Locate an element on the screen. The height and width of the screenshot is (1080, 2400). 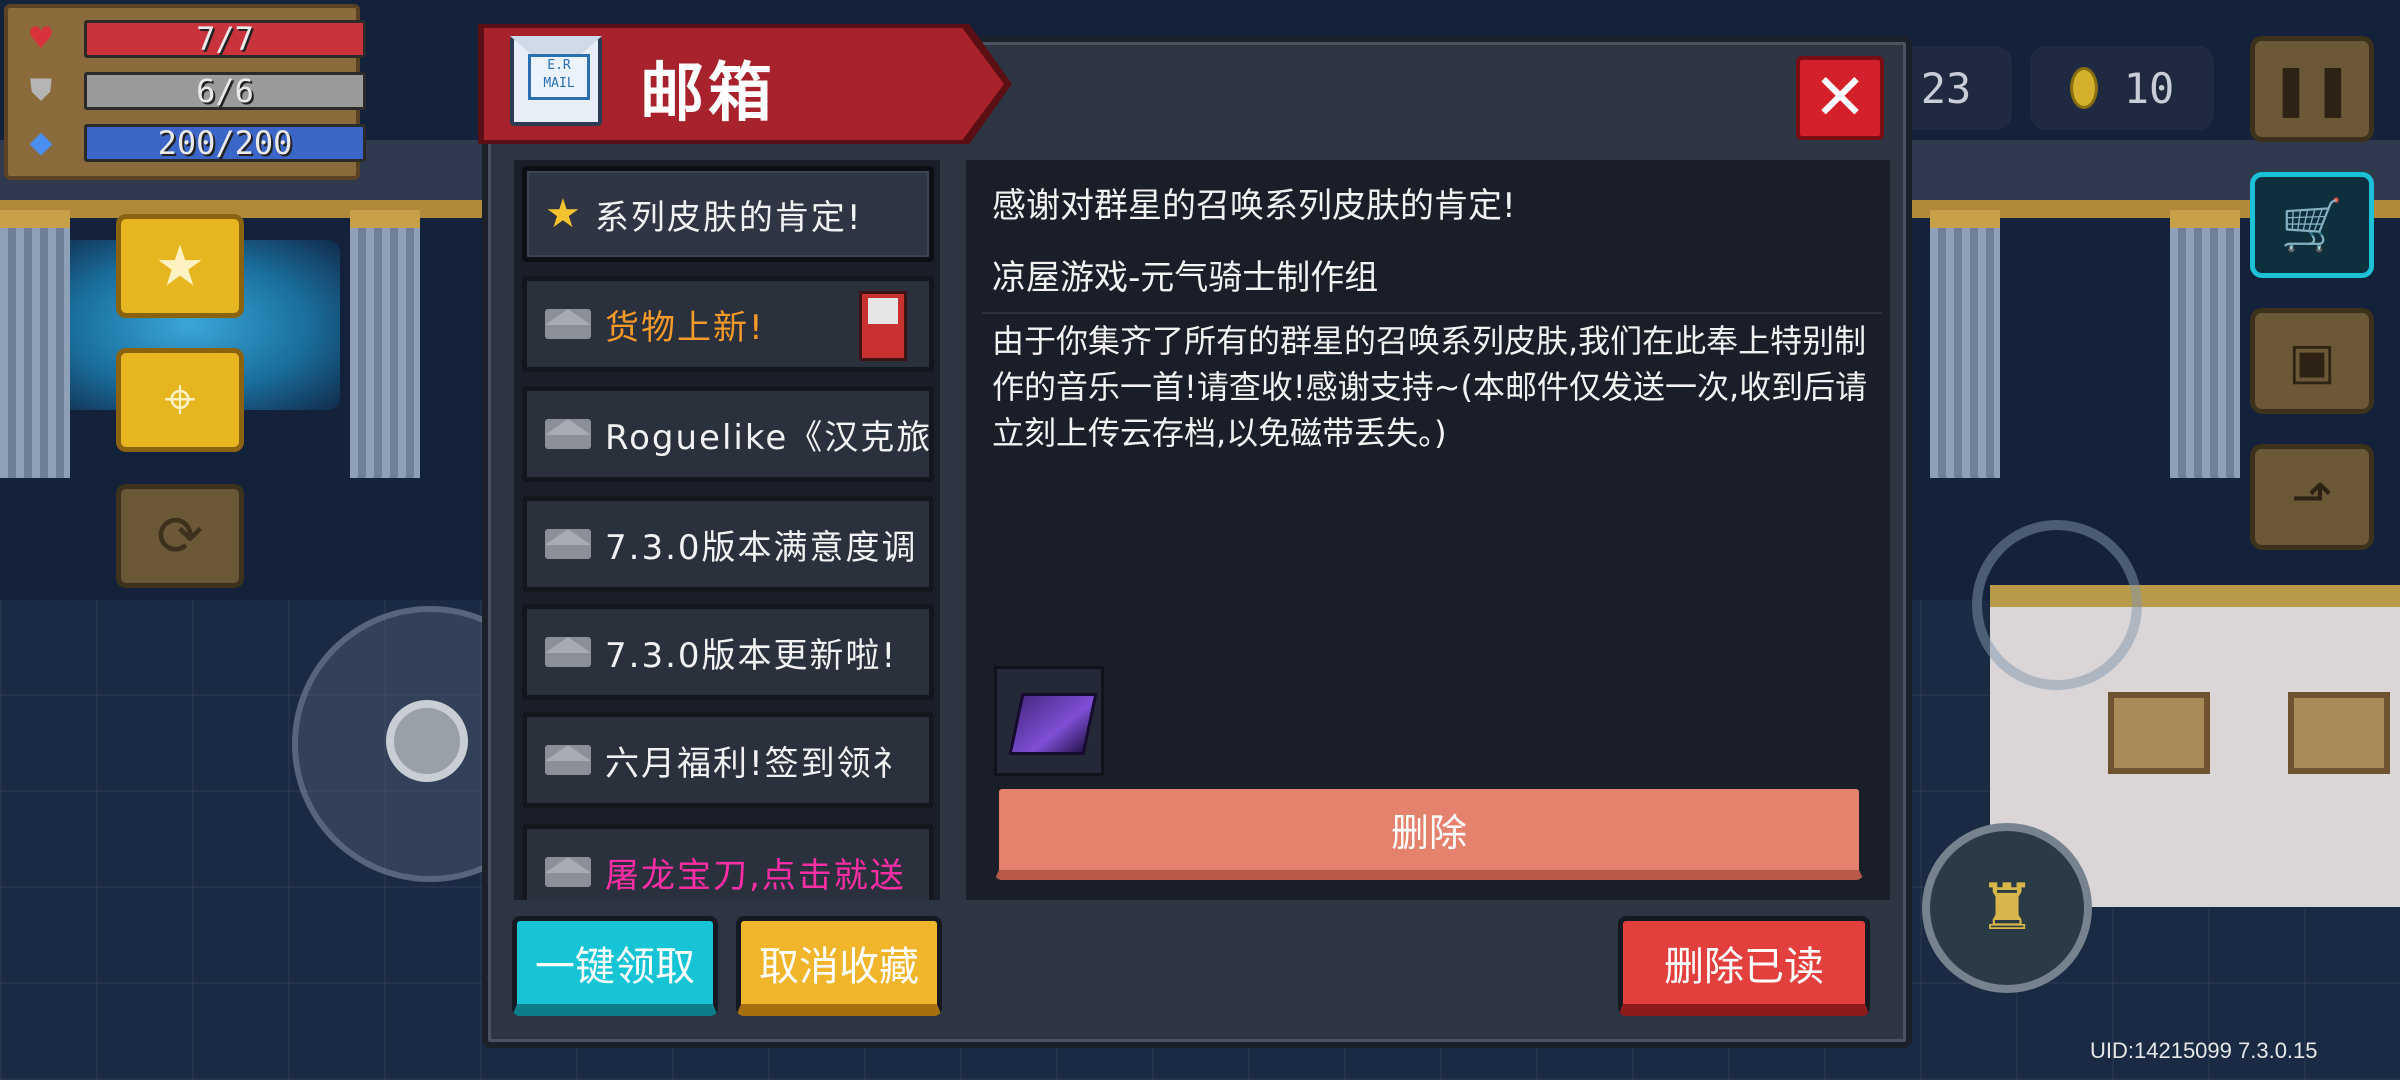
exit-button: ⬏ is located at coordinates (2312, 497).